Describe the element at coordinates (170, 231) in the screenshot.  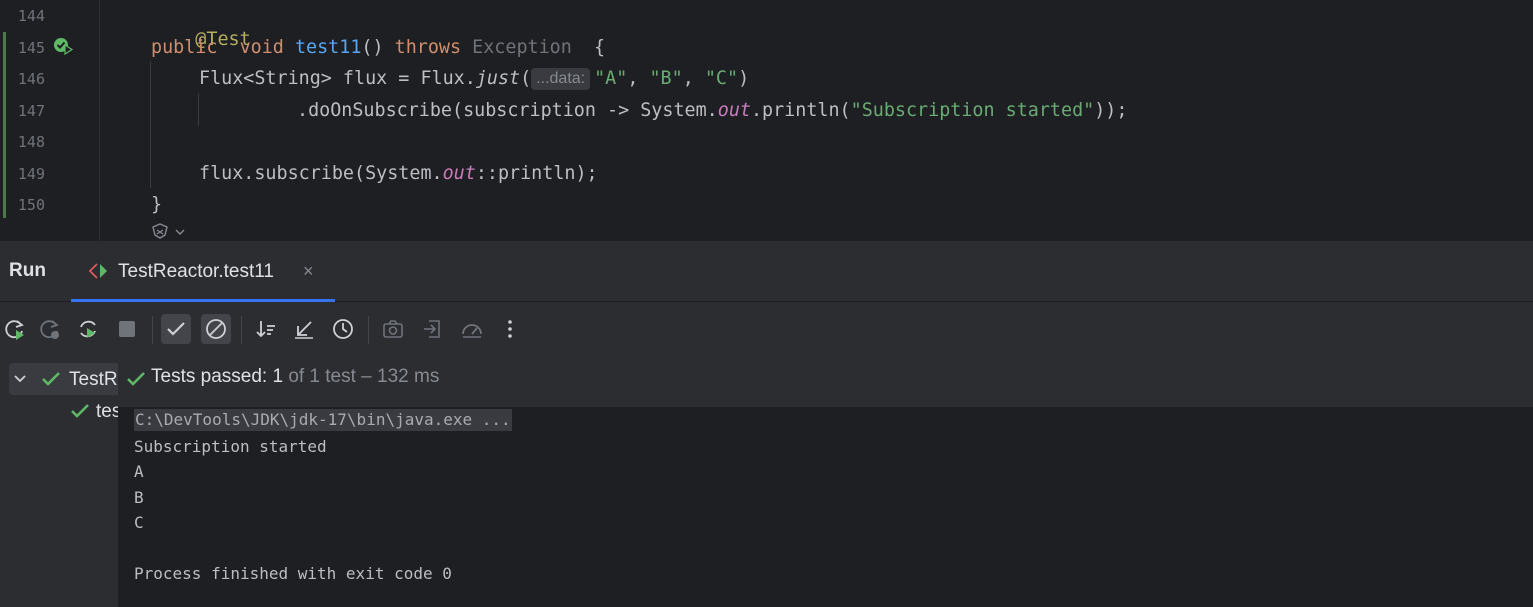
I see `code-vision-icon` at that location.